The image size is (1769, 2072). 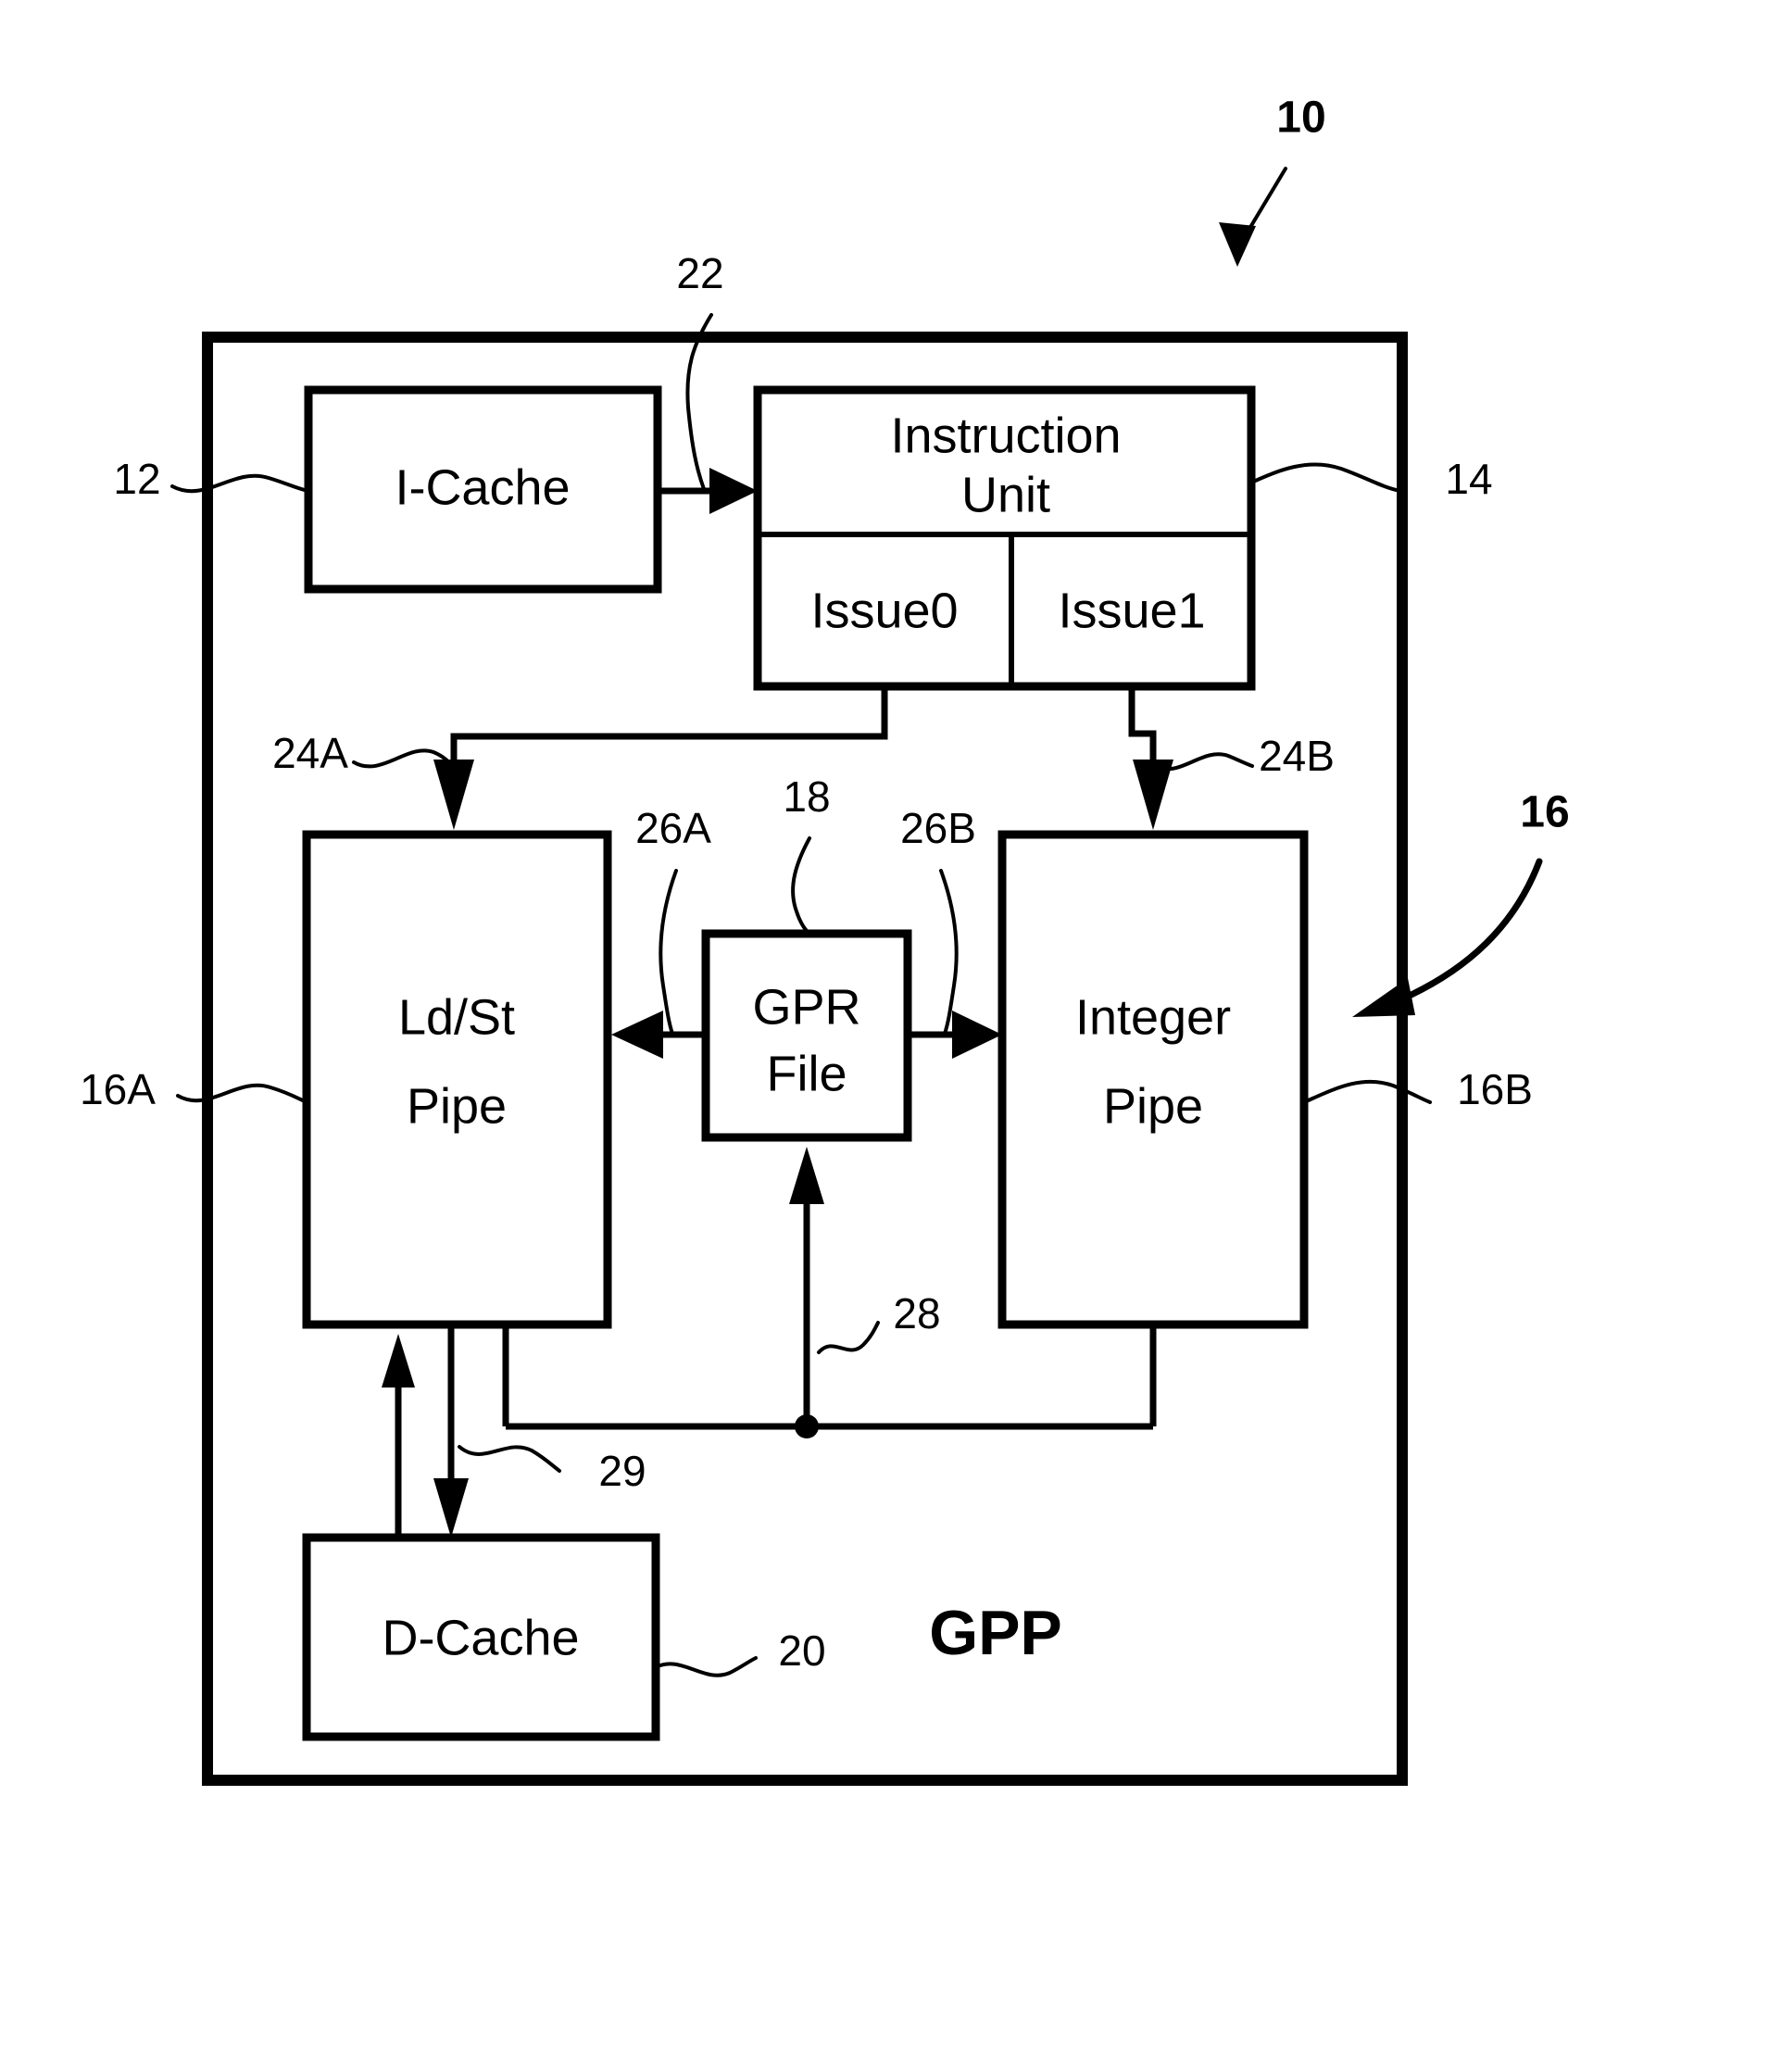 I want to click on gpr-file-box, so click(x=806, y=1035).